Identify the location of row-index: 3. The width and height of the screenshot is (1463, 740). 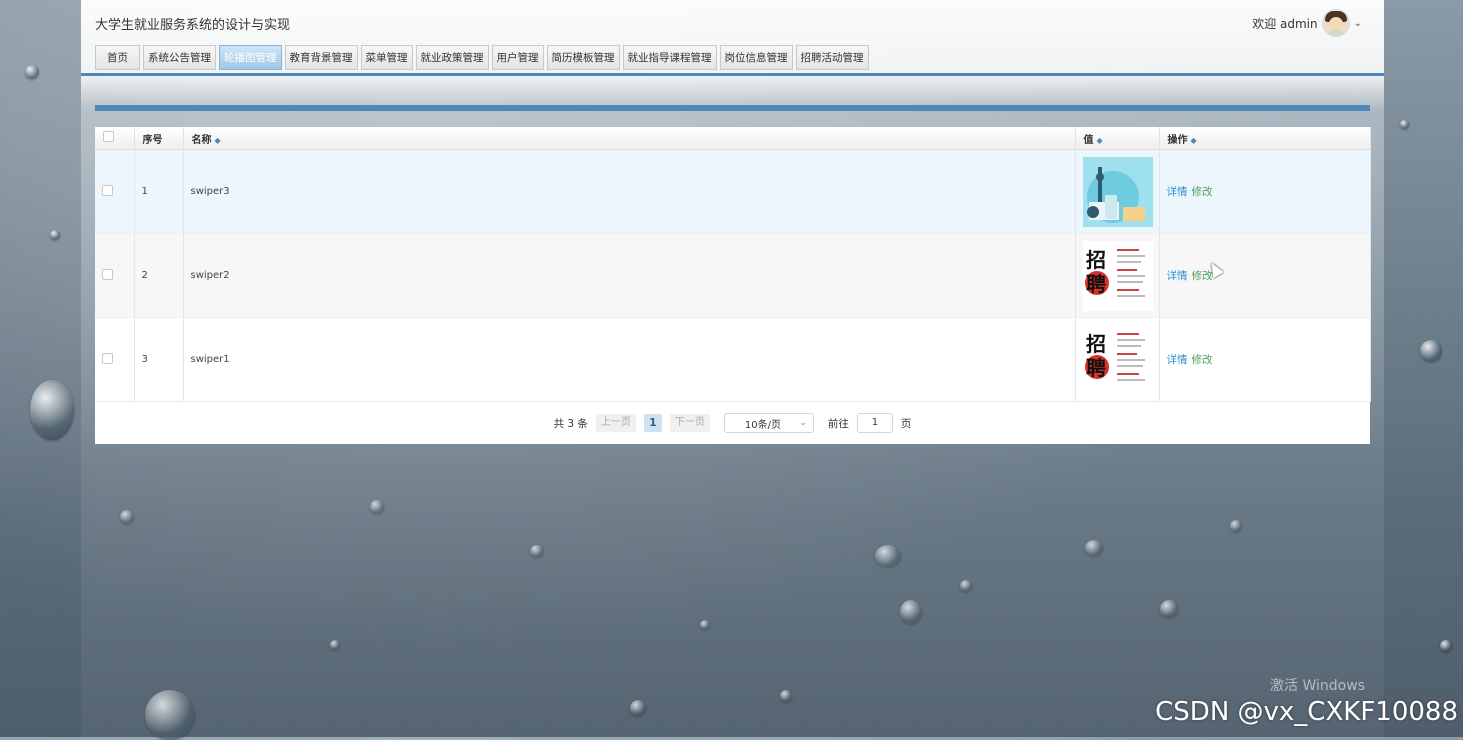
(159, 359).